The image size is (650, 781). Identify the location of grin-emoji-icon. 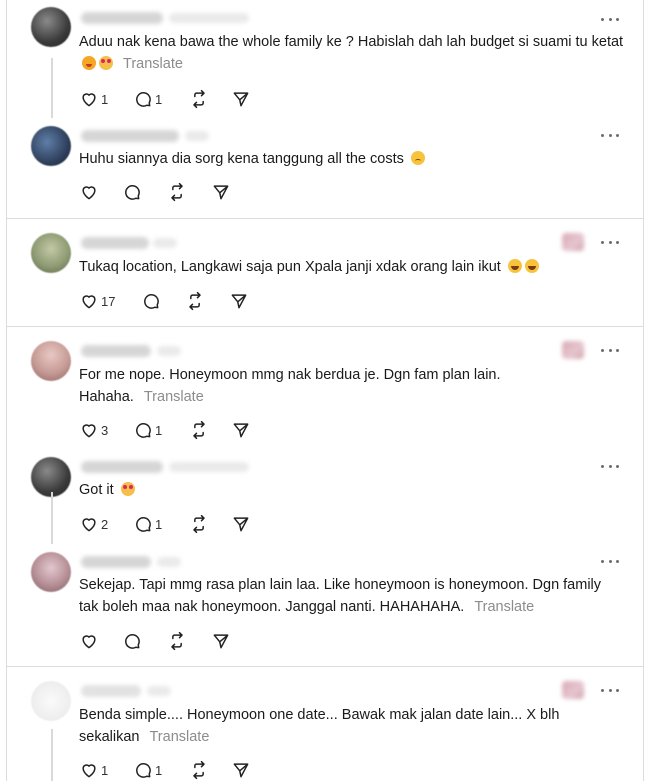
(514, 266).